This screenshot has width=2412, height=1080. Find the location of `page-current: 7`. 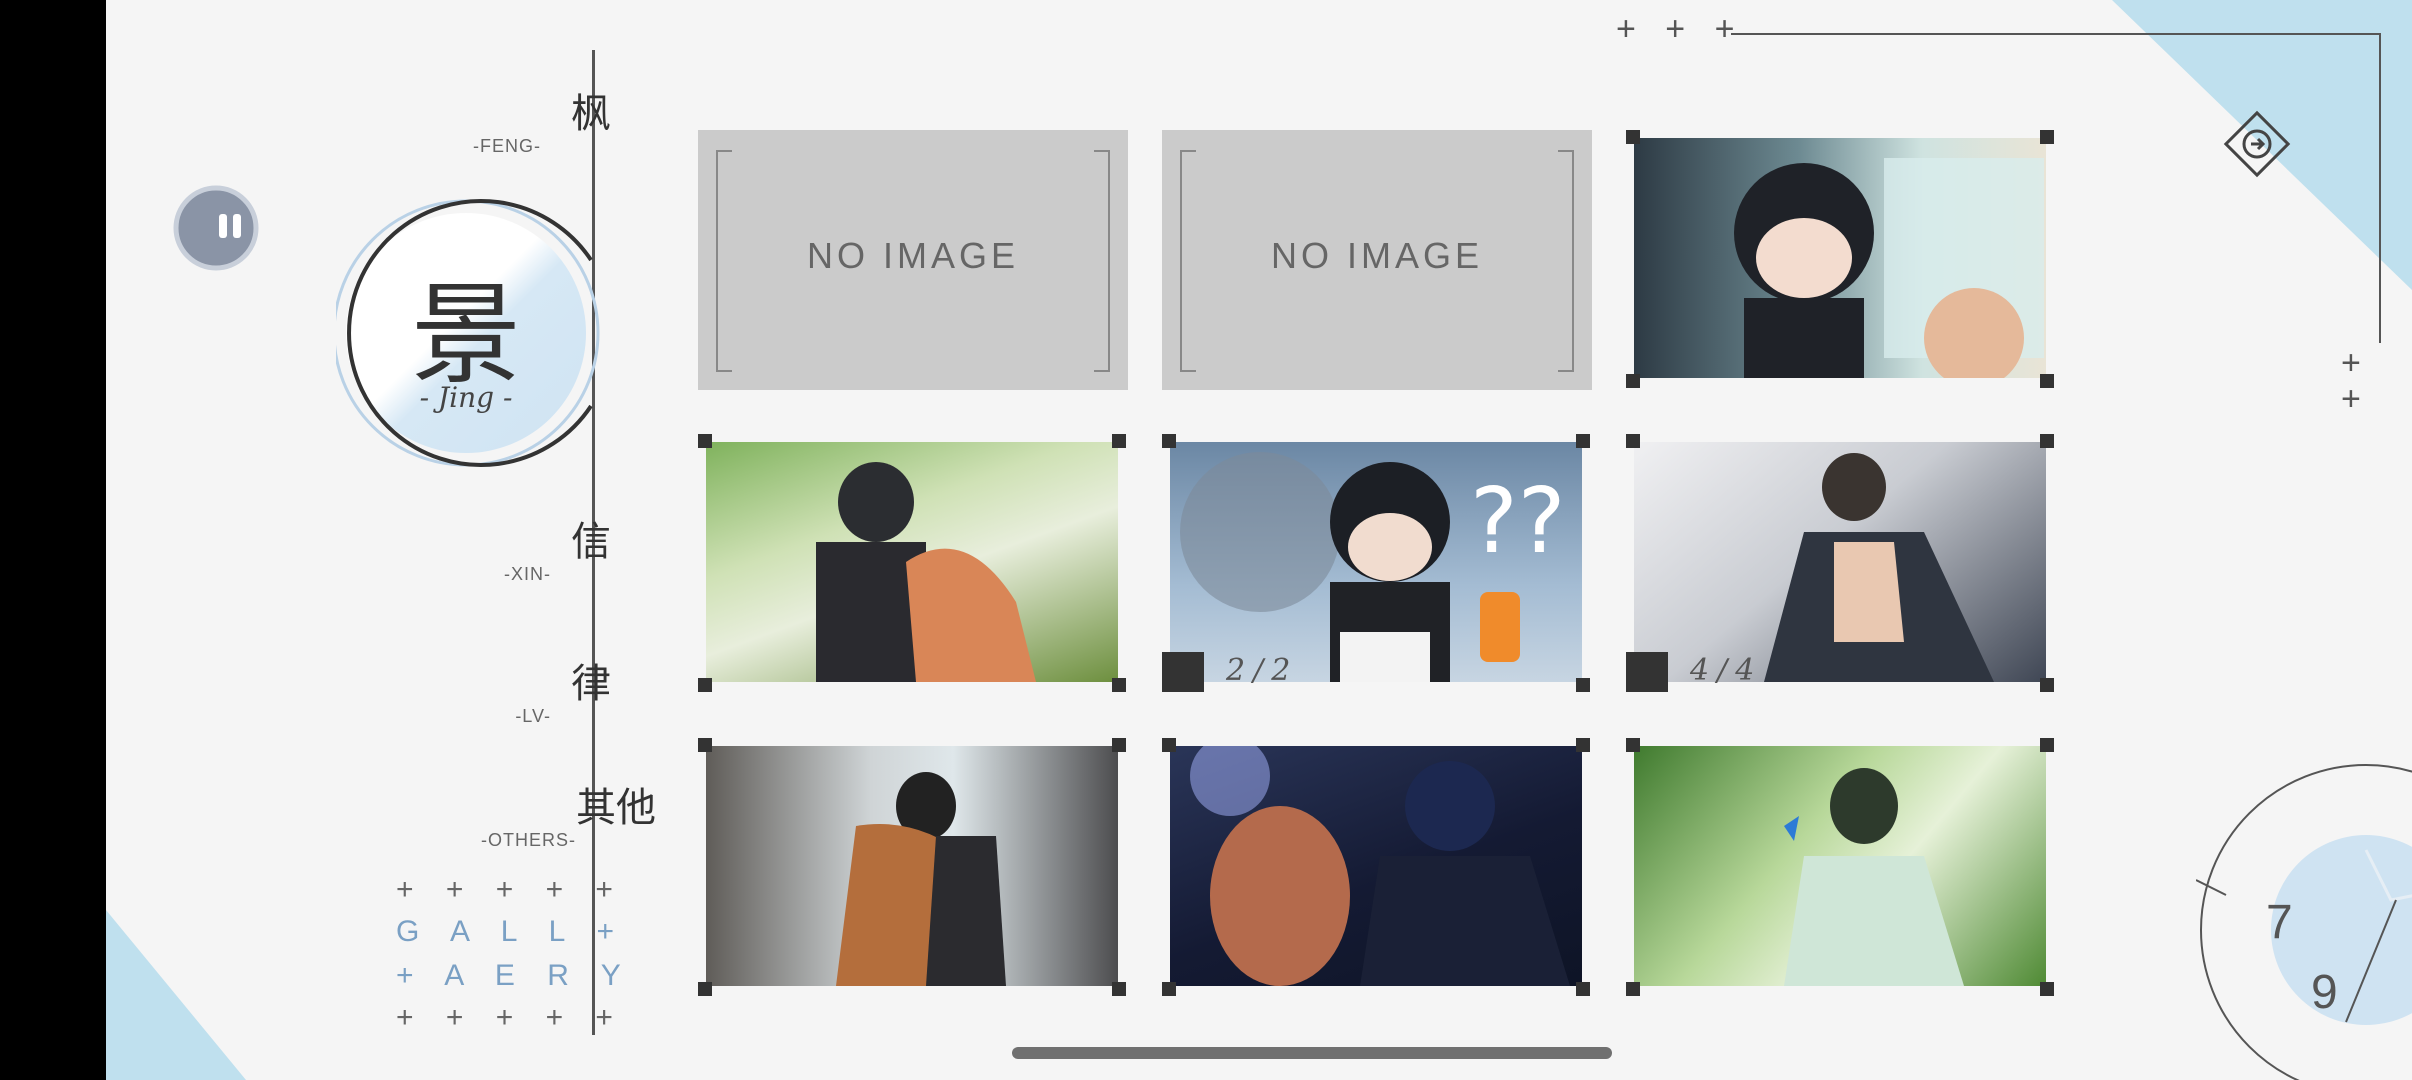

page-current: 7 is located at coordinates (2279, 922).